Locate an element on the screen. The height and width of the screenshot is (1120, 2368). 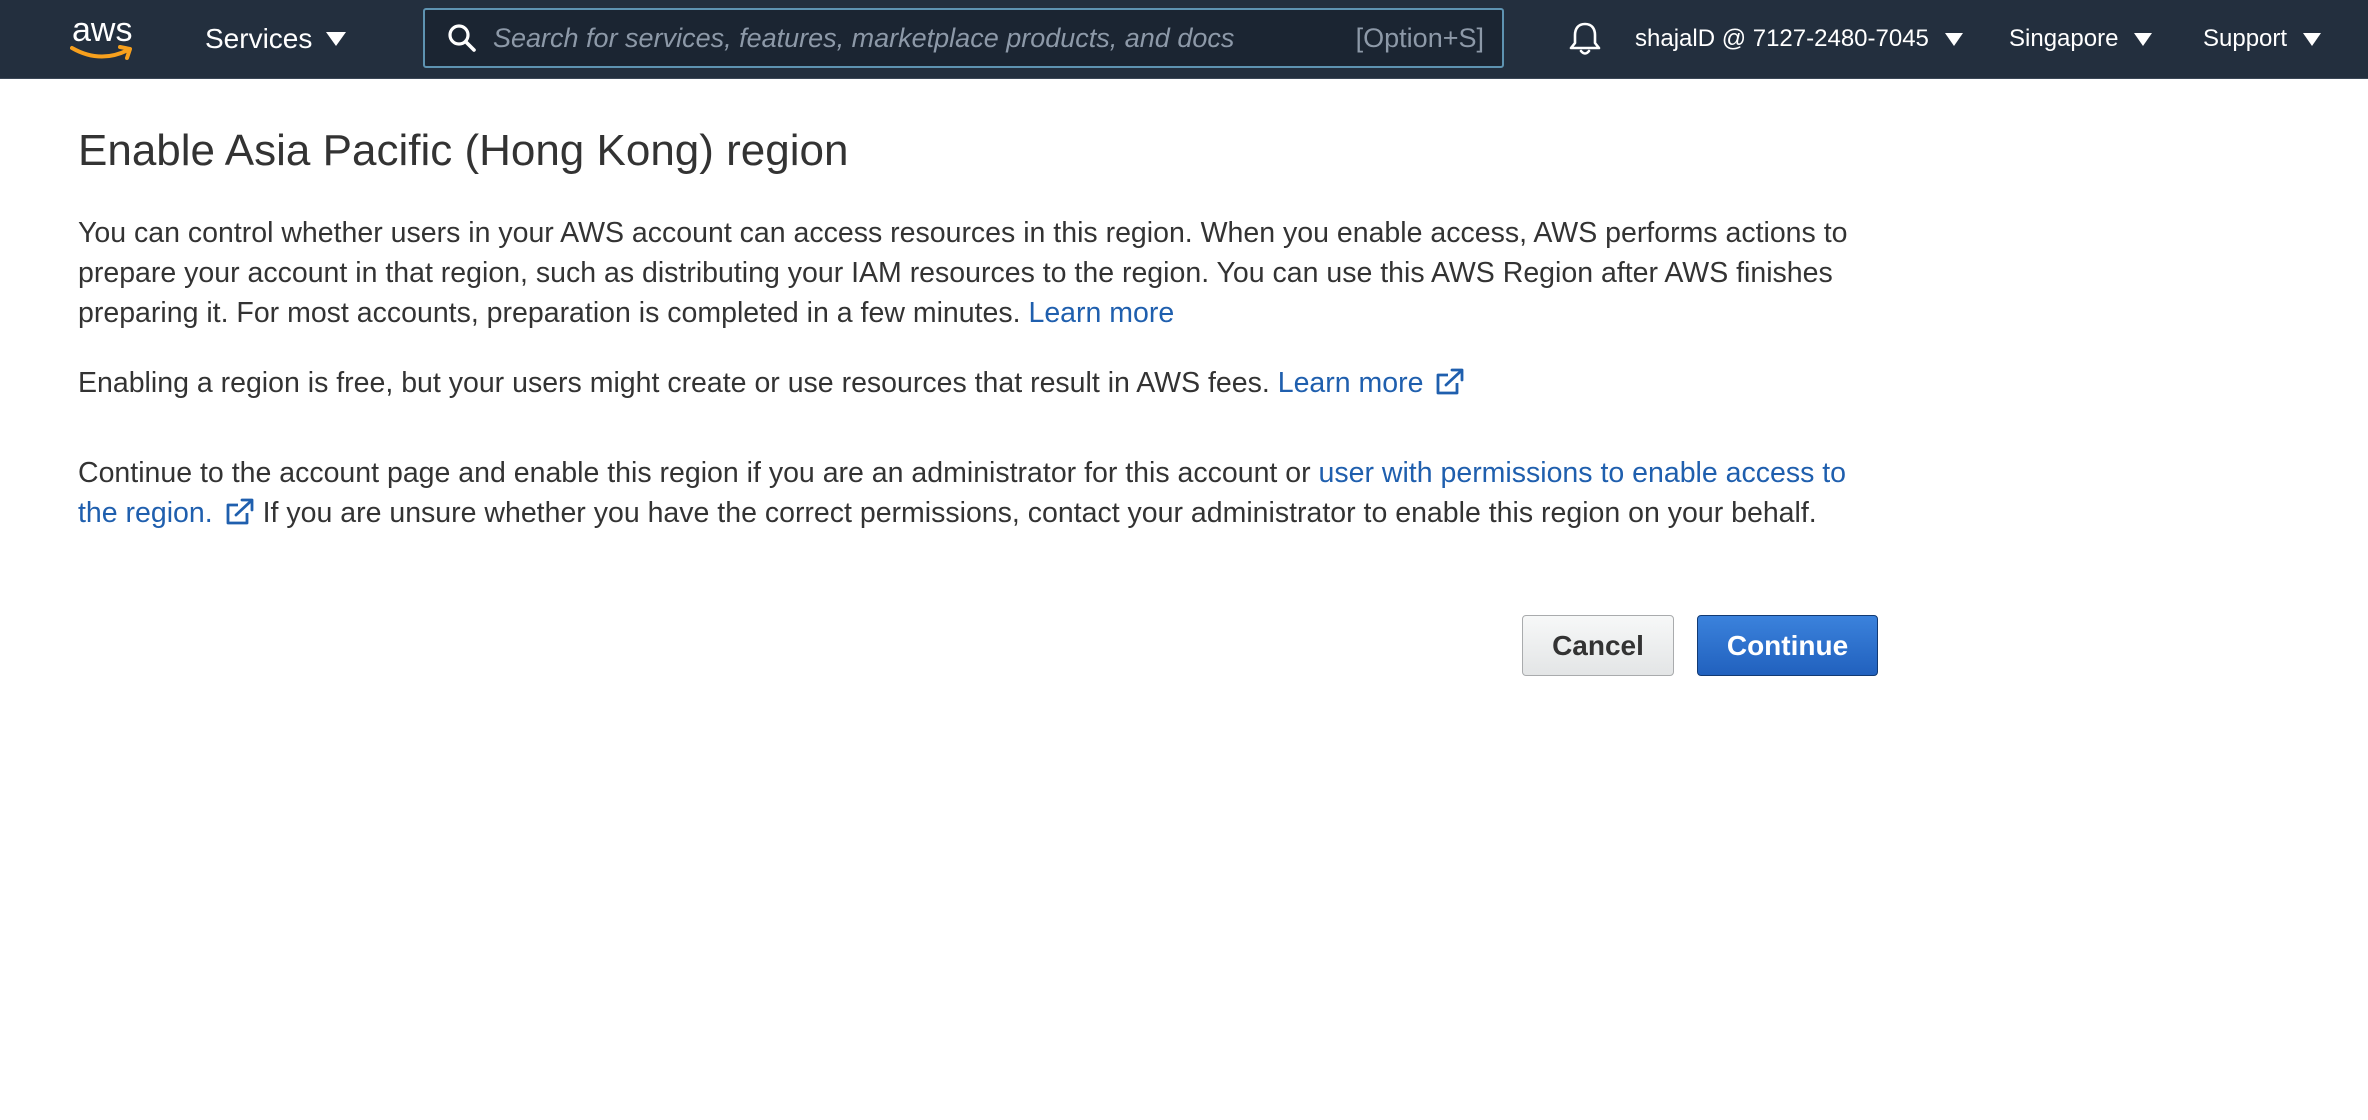
search-shortcut-hint: [Option+S] is located at coordinates (1419, 37).